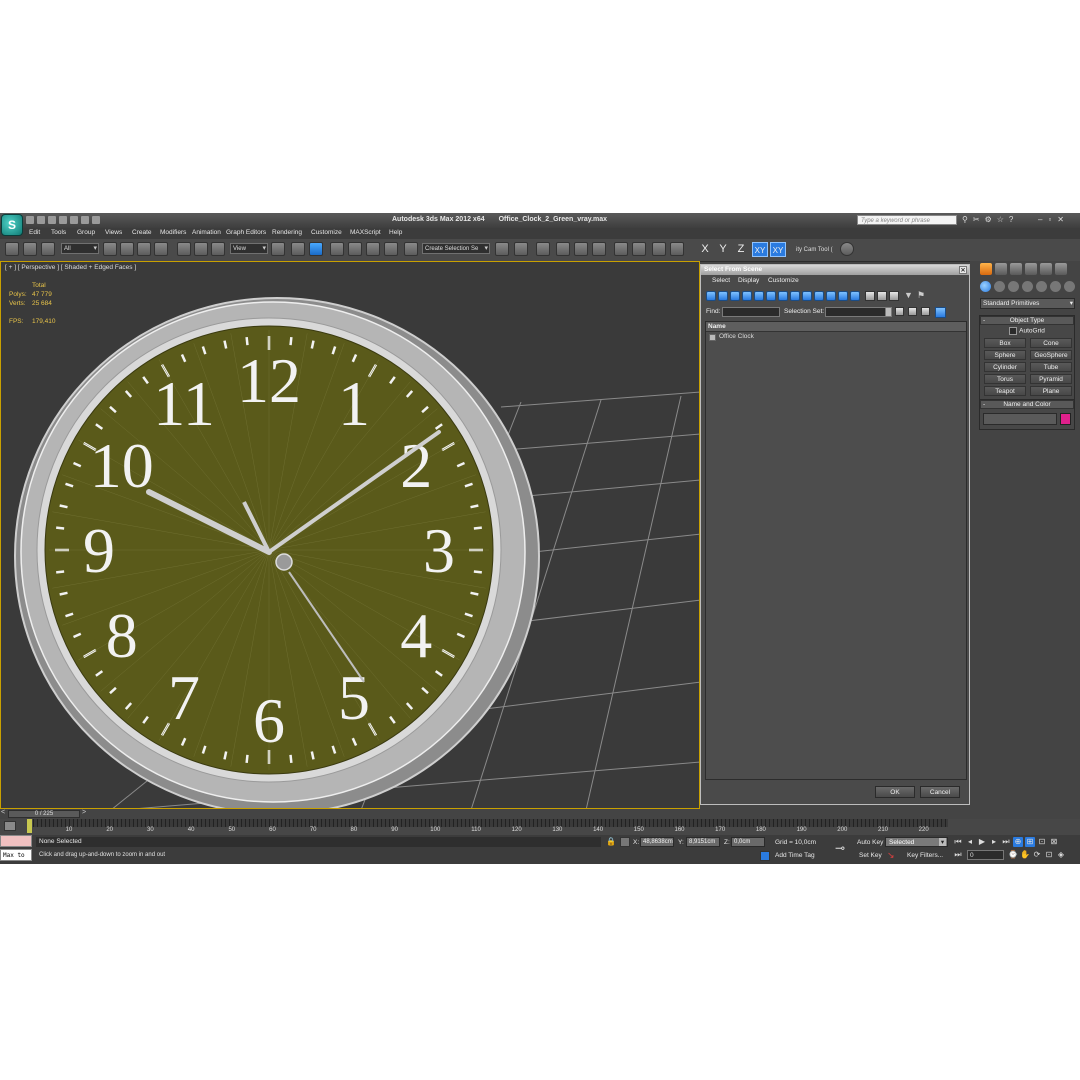 Image resolution: width=1080 pixels, height=1080 pixels. Describe the element at coordinates (994, 842) in the screenshot. I see `next-key-icon: ▸` at that location.